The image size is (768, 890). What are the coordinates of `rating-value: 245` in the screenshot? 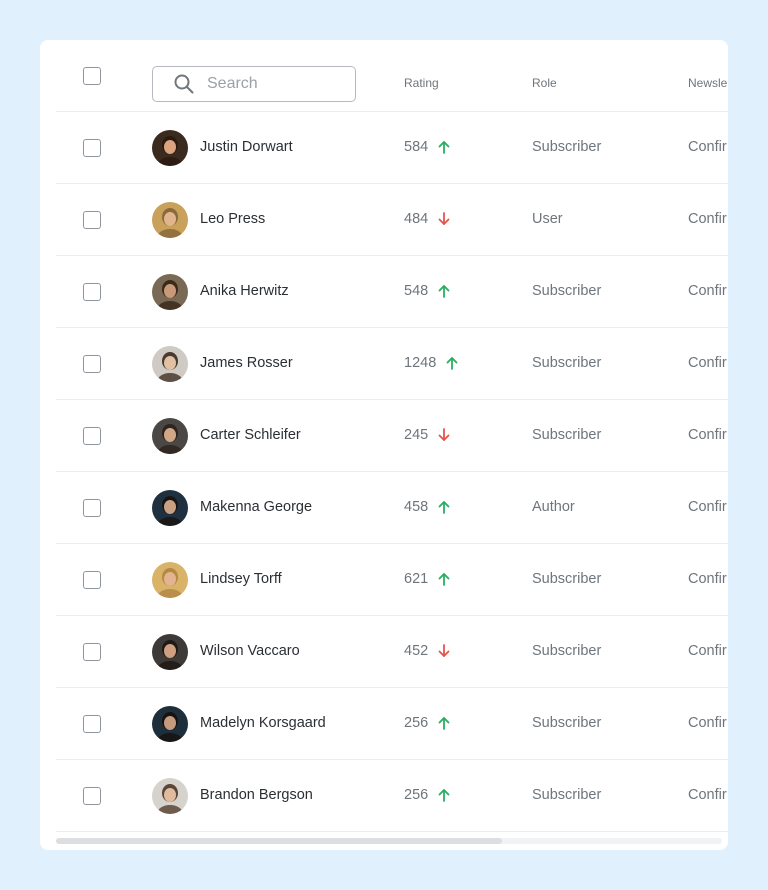 It's located at (416, 435).